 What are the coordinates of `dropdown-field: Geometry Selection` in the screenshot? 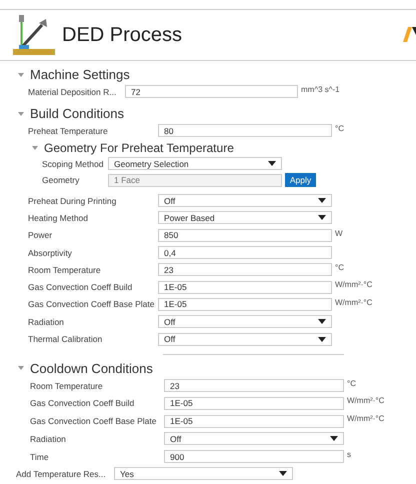 It's located at (195, 163).